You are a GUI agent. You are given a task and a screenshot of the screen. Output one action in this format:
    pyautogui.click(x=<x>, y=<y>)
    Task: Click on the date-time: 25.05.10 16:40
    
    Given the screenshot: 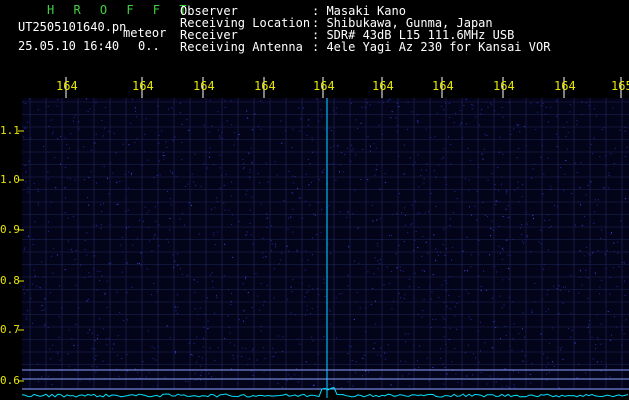 What is the action you would take?
    pyautogui.click(x=69, y=46)
    